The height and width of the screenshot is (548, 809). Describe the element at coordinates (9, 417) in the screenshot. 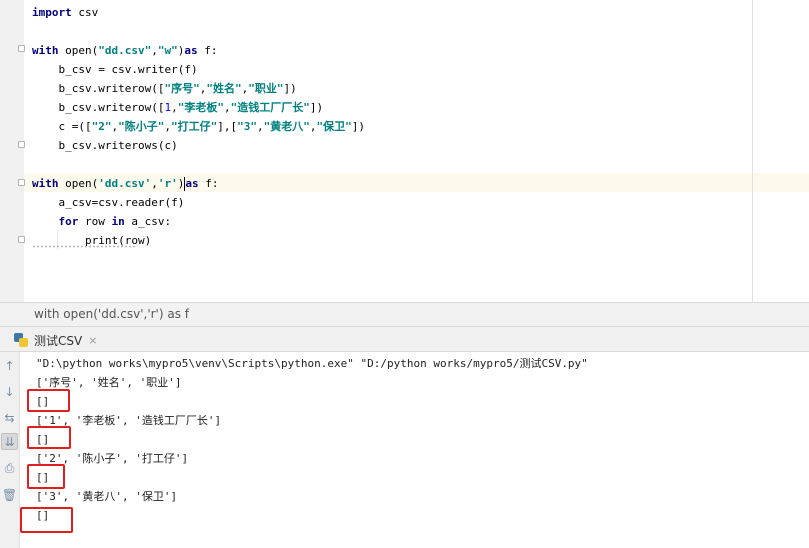

I see `soft-wrap-icon: ⇆` at that location.